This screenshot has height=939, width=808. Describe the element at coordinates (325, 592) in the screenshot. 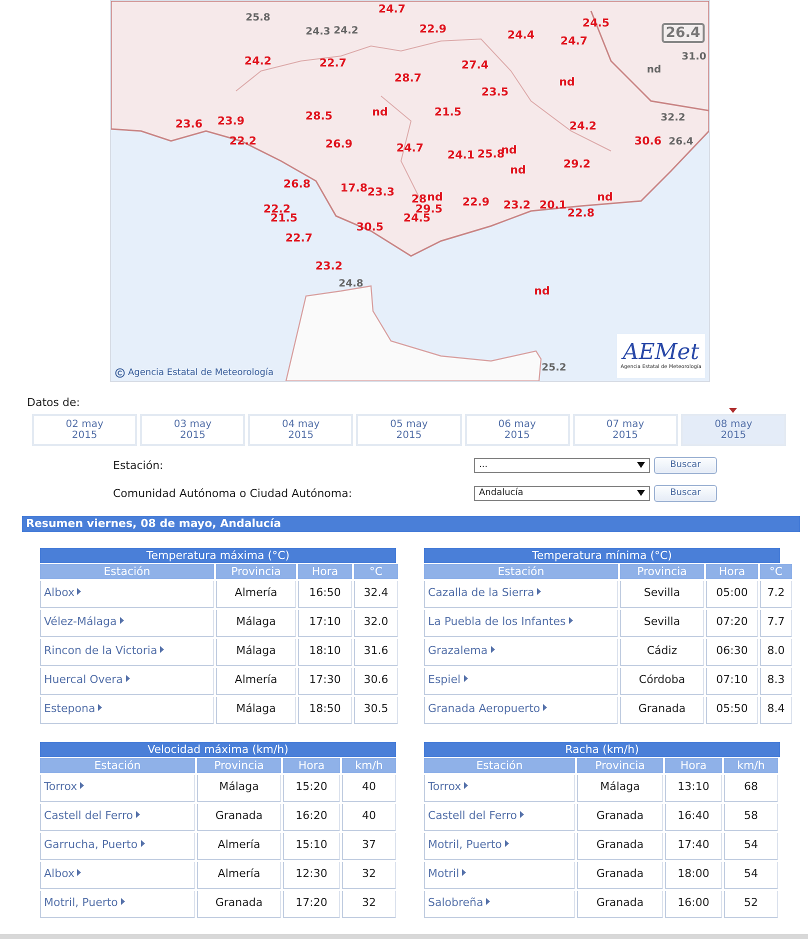

I see `time-text: 16:50` at that location.